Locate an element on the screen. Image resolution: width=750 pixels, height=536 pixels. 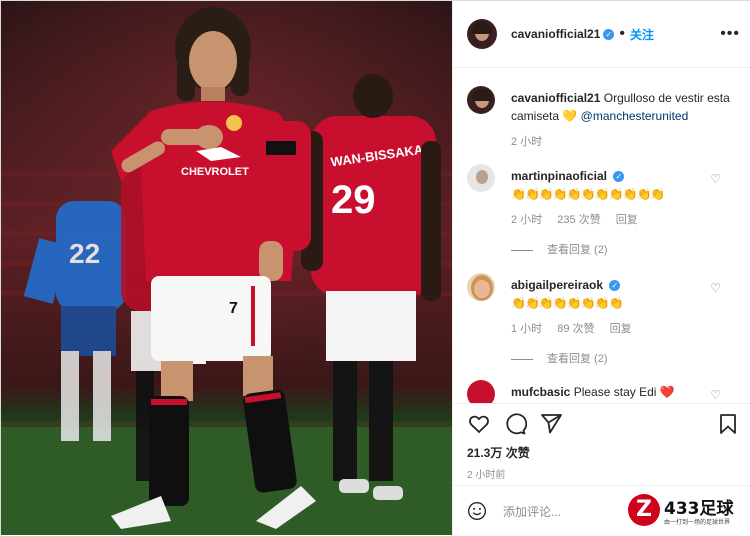
emoji-smiley-icon is located at coordinates (477, 511).